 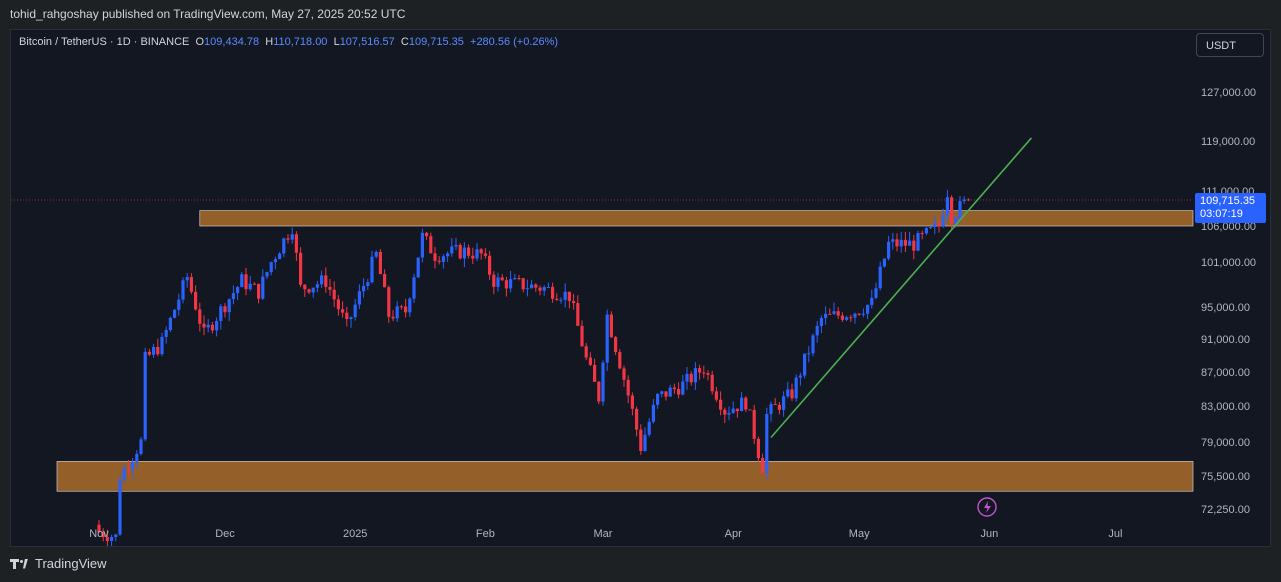 I want to click on trendline, so click(x=901, y=288).